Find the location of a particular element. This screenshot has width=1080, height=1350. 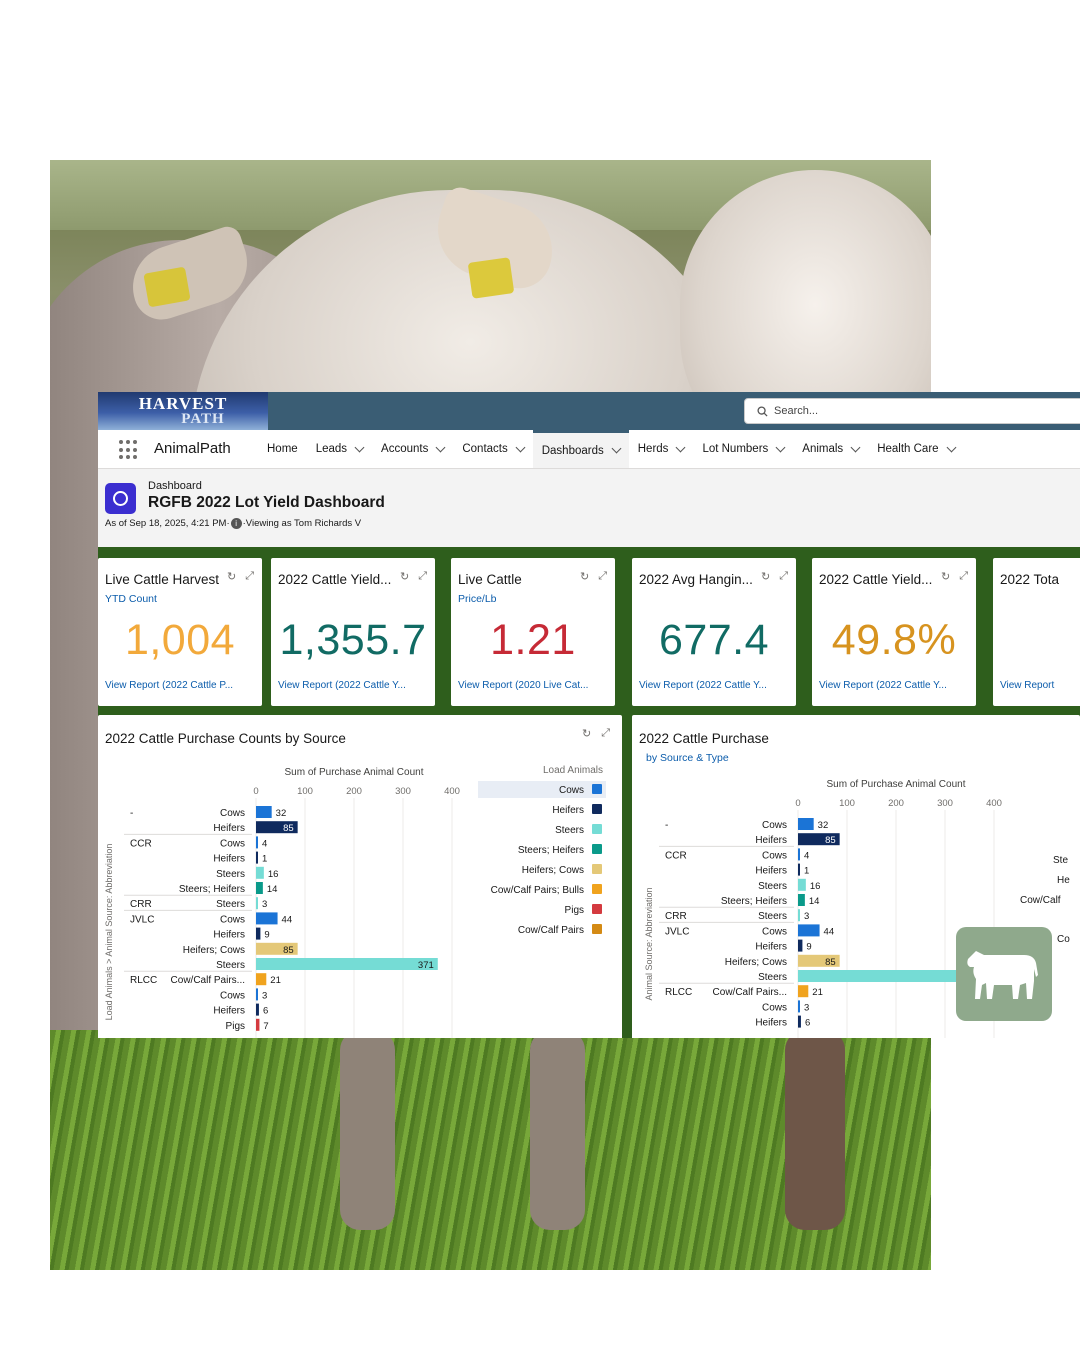

nav-item-label: Dashboards is located at coordinates (572, 450).